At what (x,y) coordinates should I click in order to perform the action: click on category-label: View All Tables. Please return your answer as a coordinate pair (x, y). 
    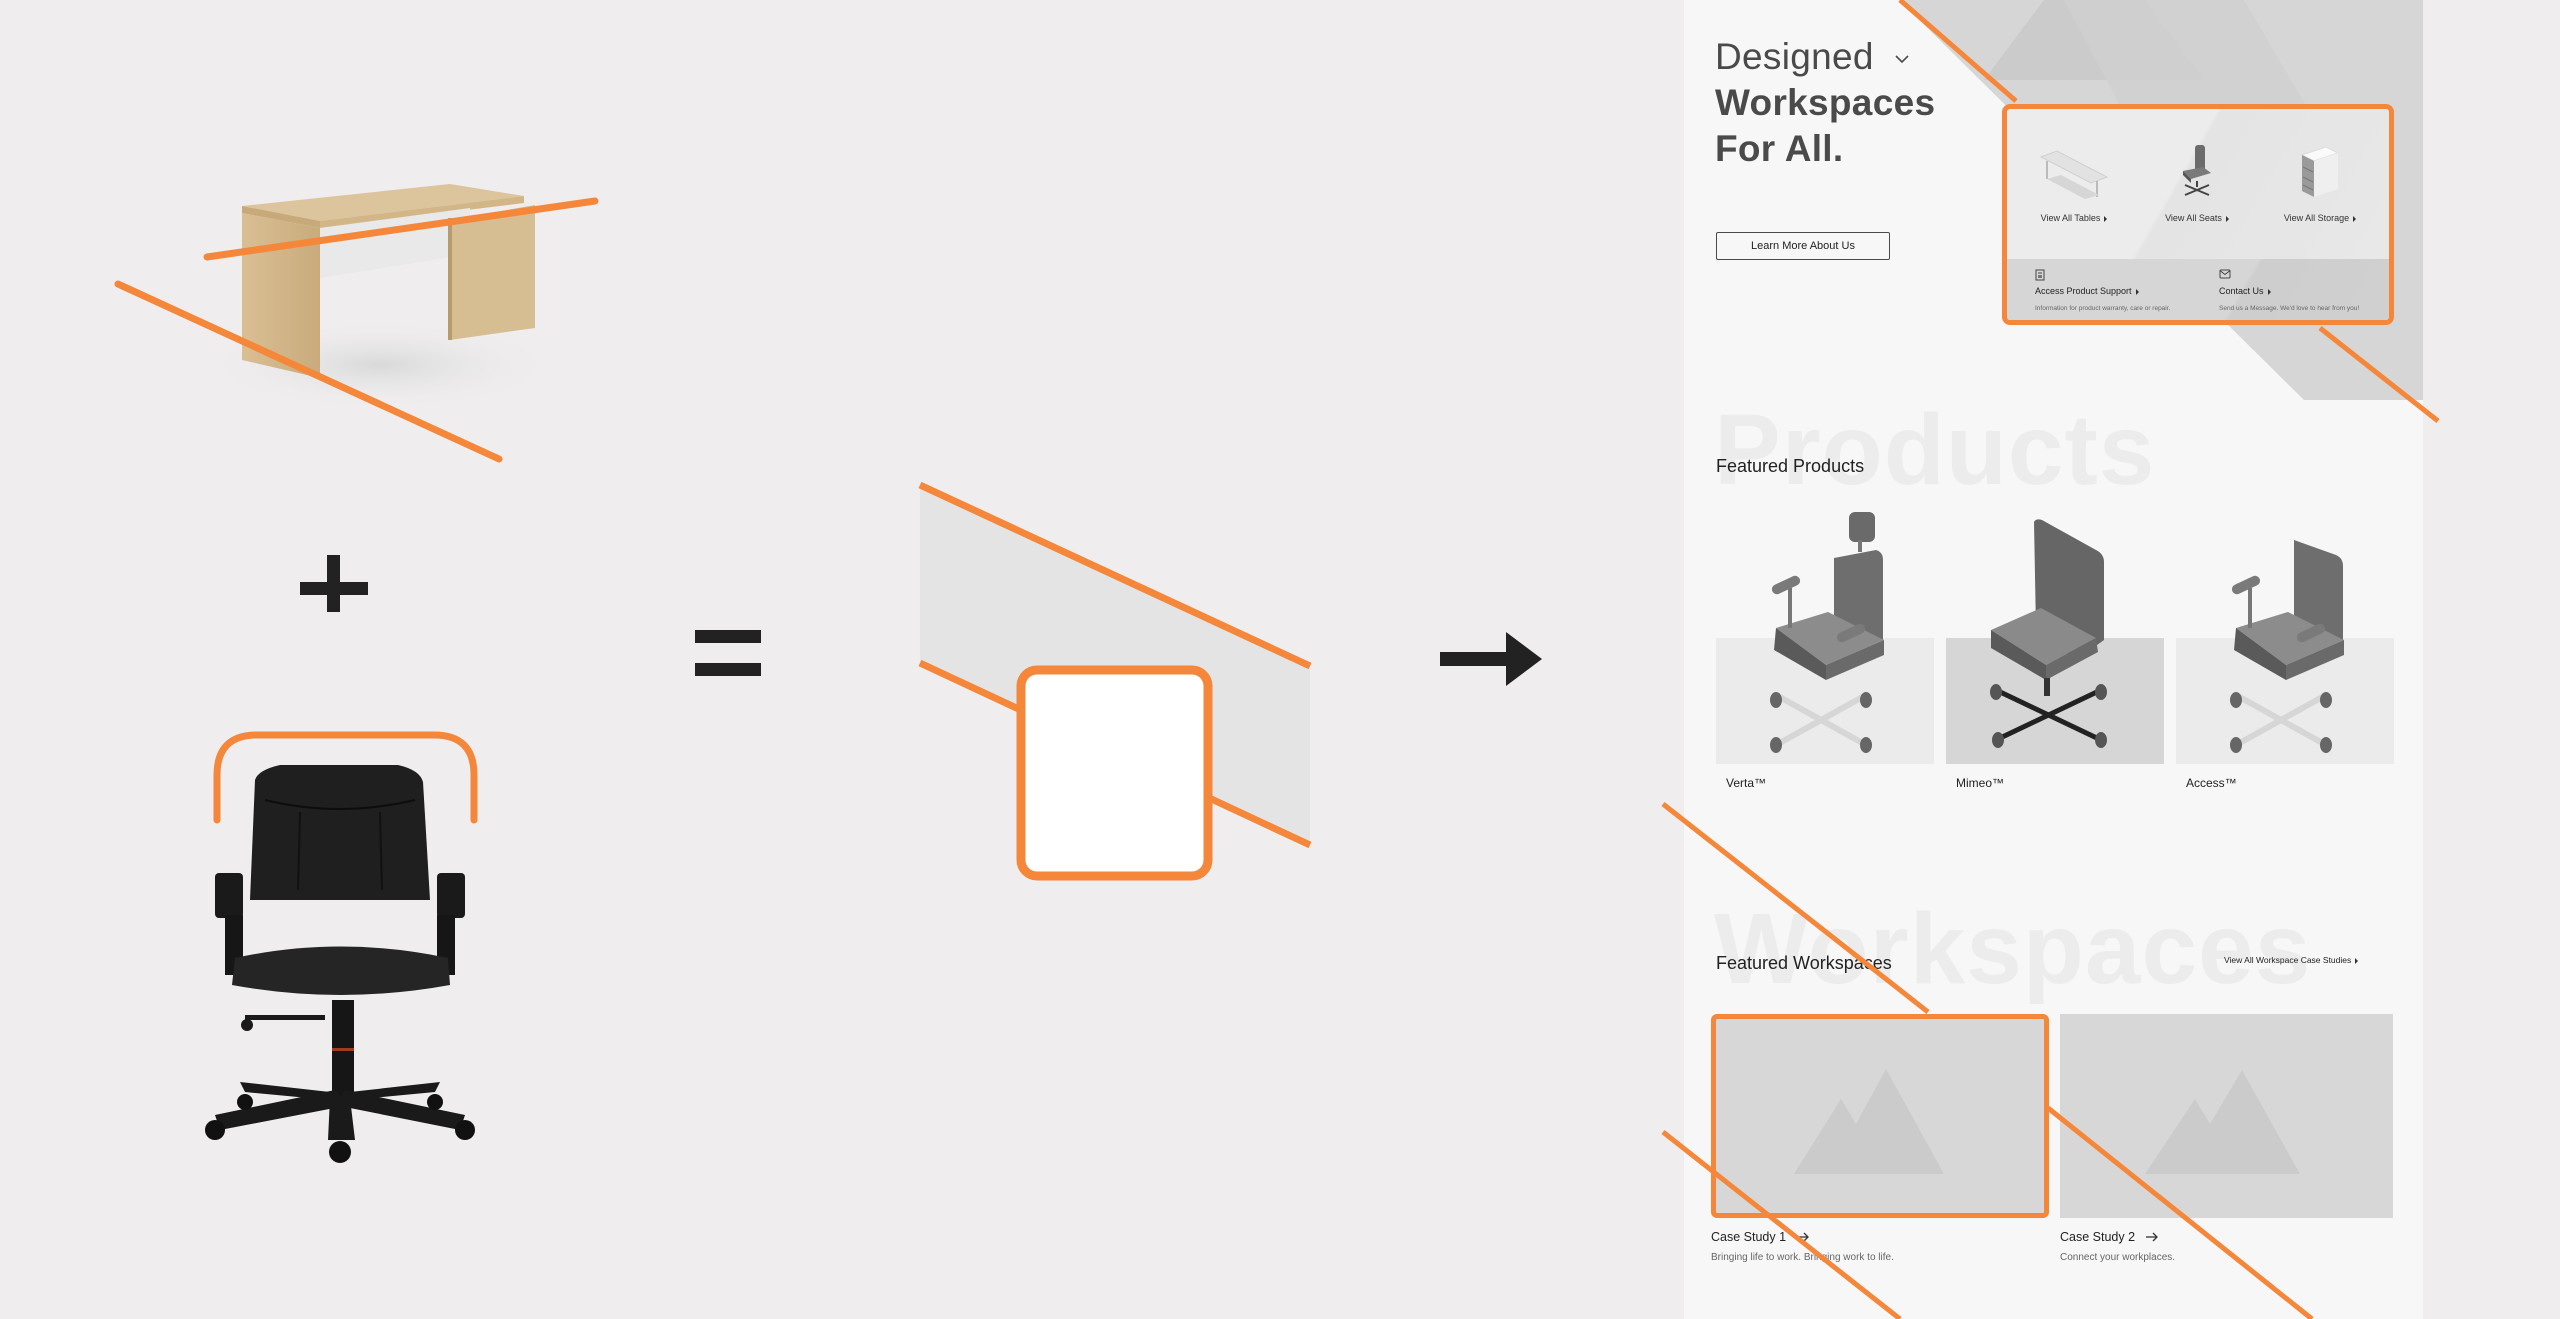
    Looking at the image, I should click on (2070, 218).